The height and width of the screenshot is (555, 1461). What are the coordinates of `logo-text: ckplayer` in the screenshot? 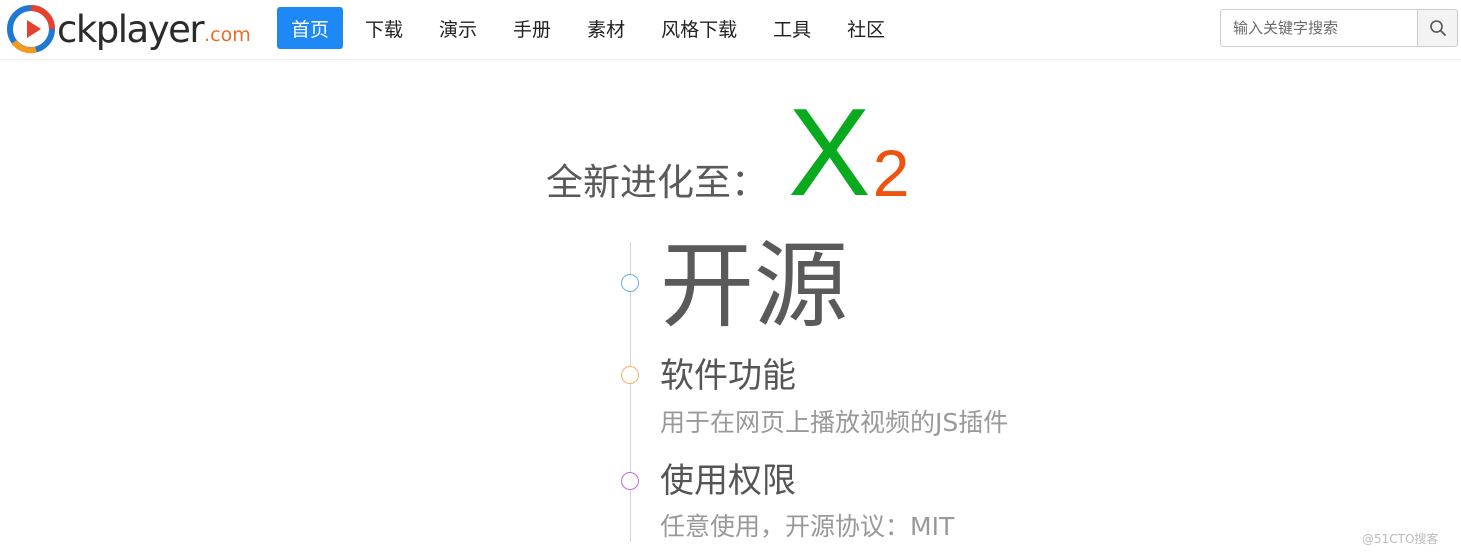 It's located at (131, 29).